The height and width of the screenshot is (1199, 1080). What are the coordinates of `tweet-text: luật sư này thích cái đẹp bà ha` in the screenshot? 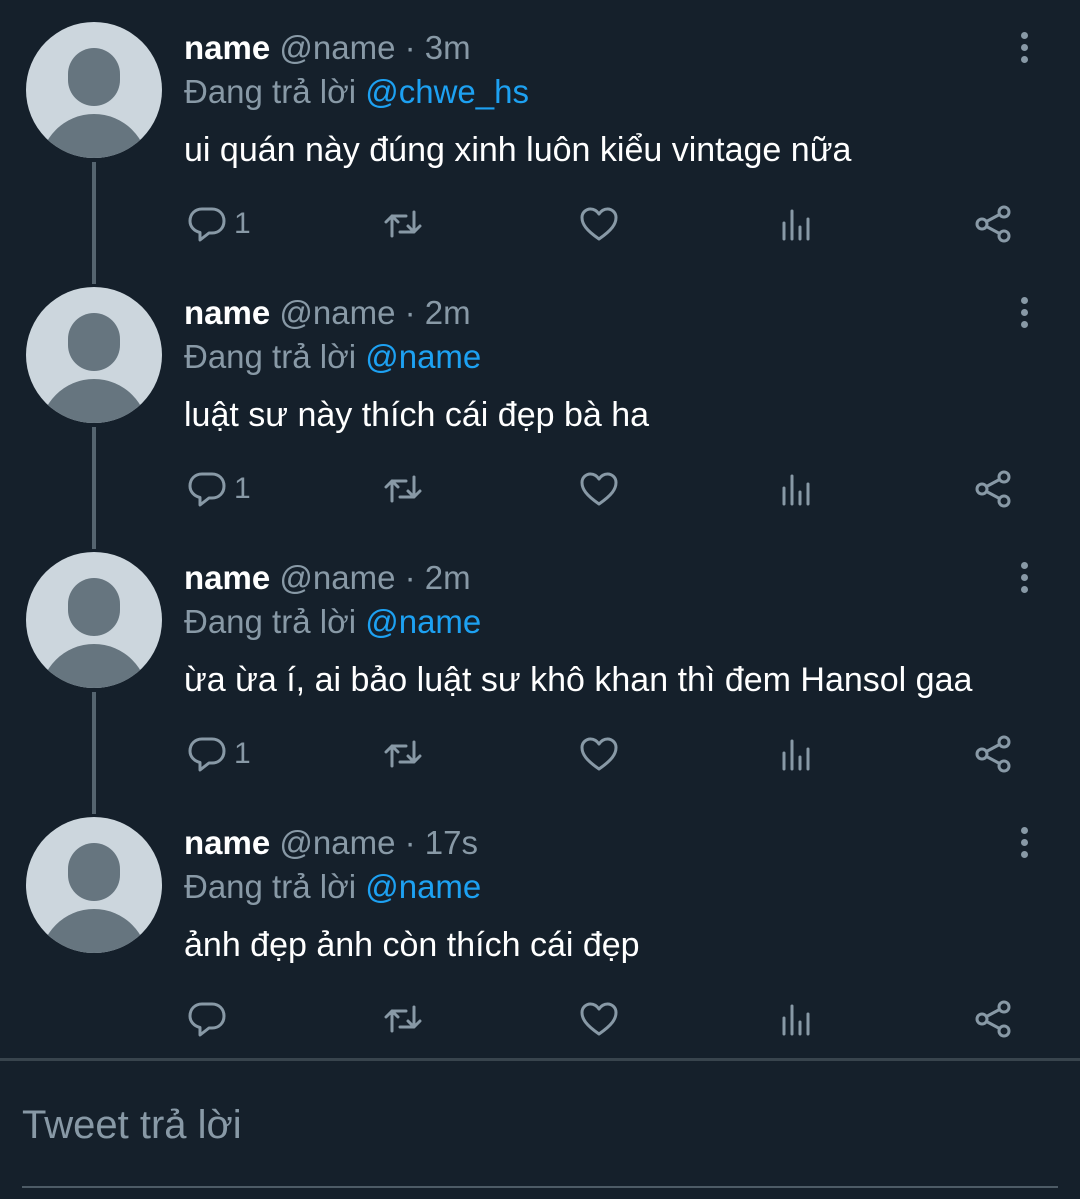 It's located at (417, 415).